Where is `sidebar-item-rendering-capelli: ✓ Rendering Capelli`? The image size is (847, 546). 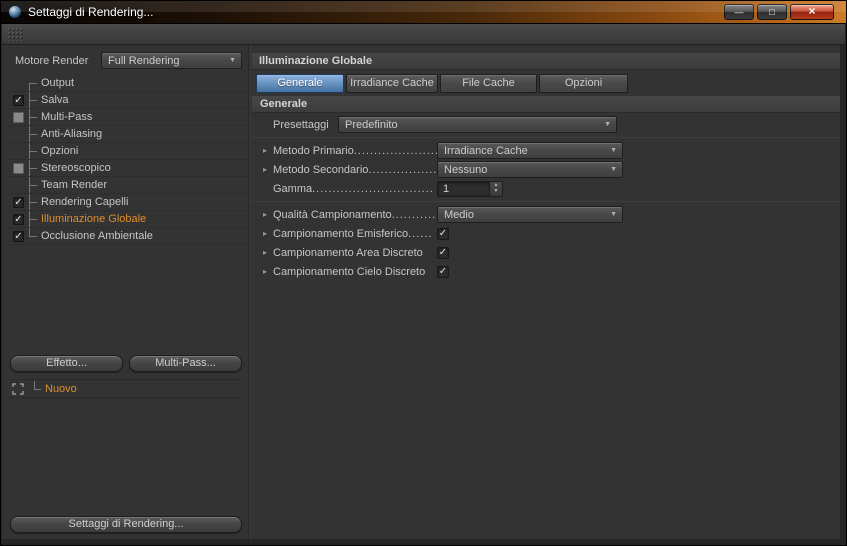
sidebar-item-rendering-capelli: ✓ Rendering Capelli is located at coordinates (128, 202).